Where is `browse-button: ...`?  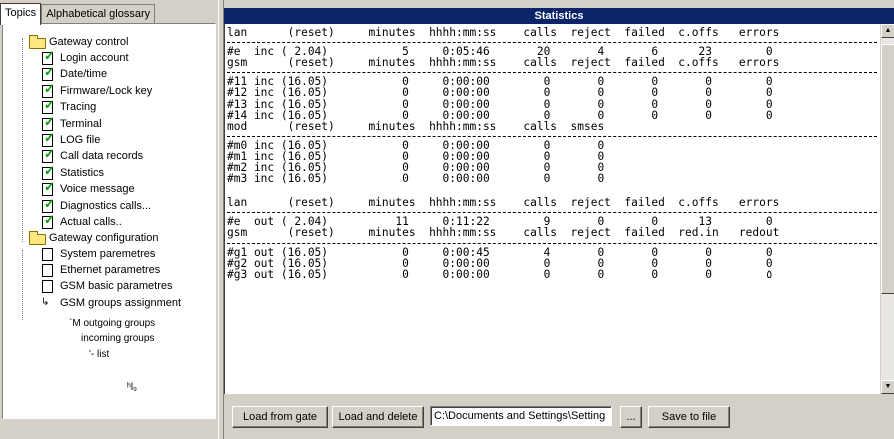
browse-button: ... is located at coordinates (631, 417).